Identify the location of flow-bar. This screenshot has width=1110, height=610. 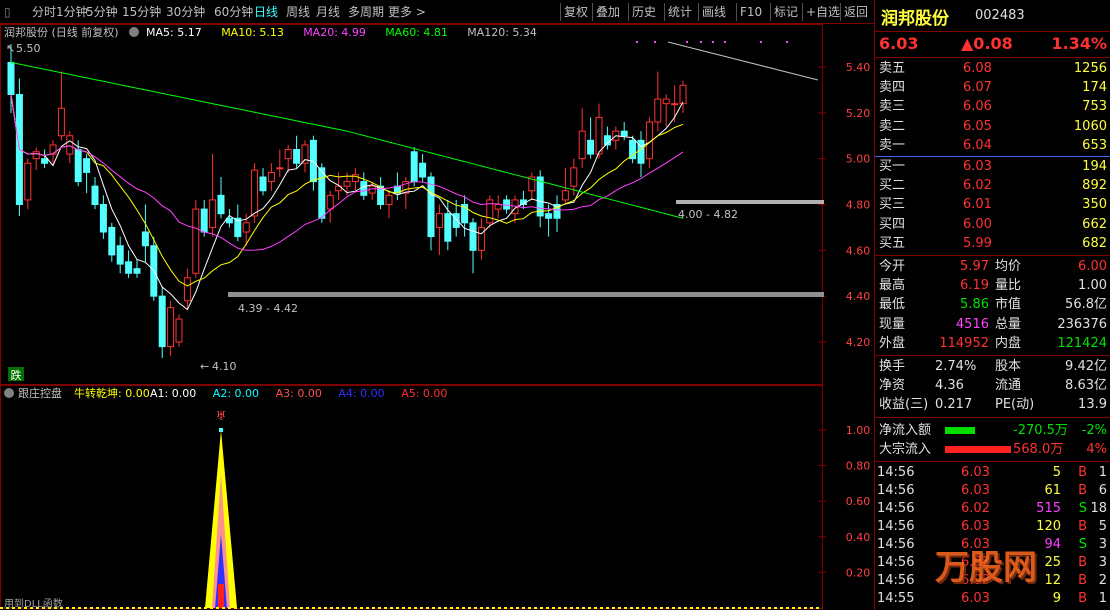
(960, 430).